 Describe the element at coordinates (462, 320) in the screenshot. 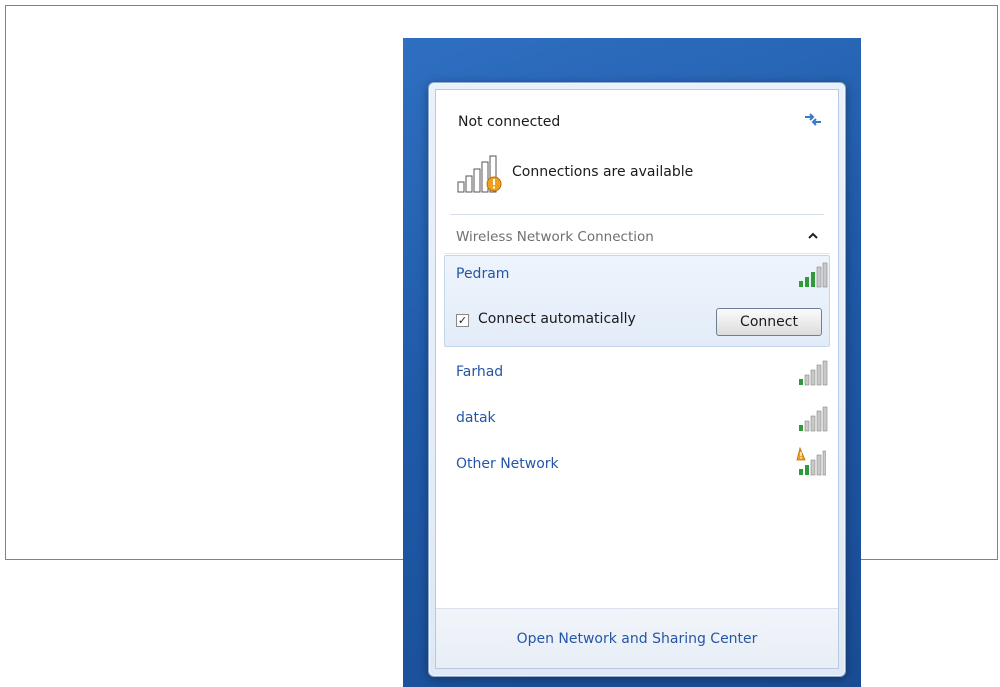

I see `connect-automatically-checkbox: ✓` at that location.